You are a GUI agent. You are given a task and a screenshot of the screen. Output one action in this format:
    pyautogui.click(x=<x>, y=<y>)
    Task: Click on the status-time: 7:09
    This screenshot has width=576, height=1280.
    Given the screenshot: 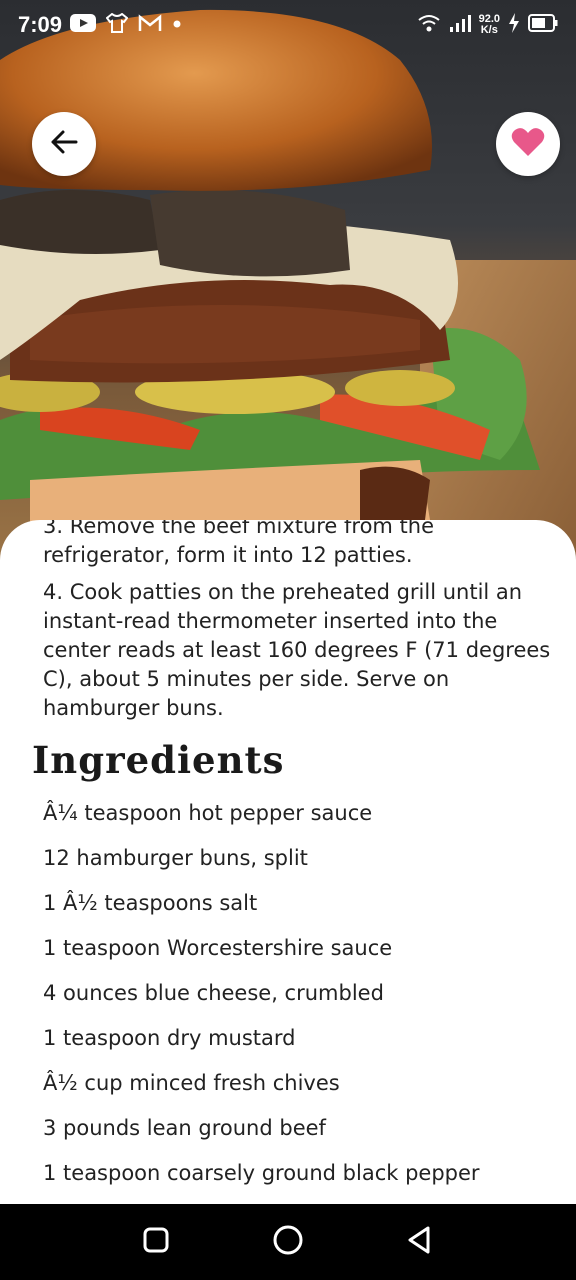 What is the action you would take?
    pyautogui.click(x=40, y=24)
    